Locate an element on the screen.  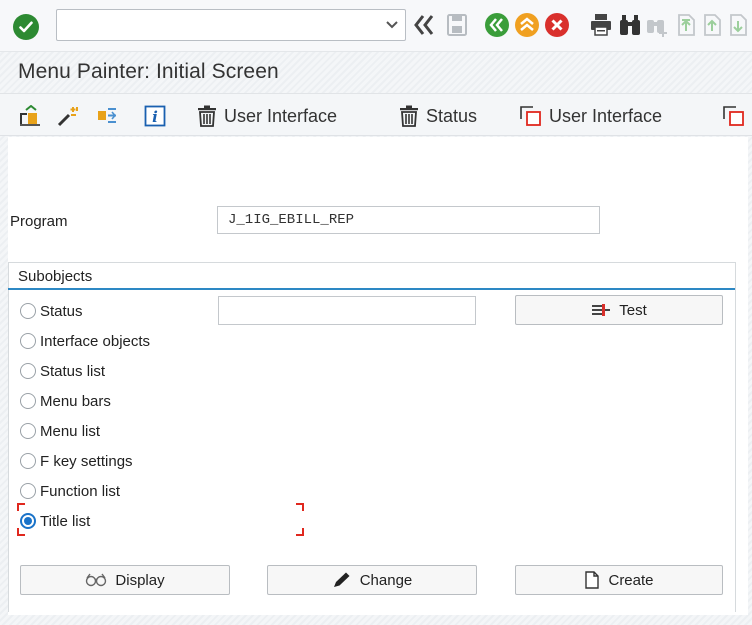
find-next-icon is located at coordinates (657, 25).